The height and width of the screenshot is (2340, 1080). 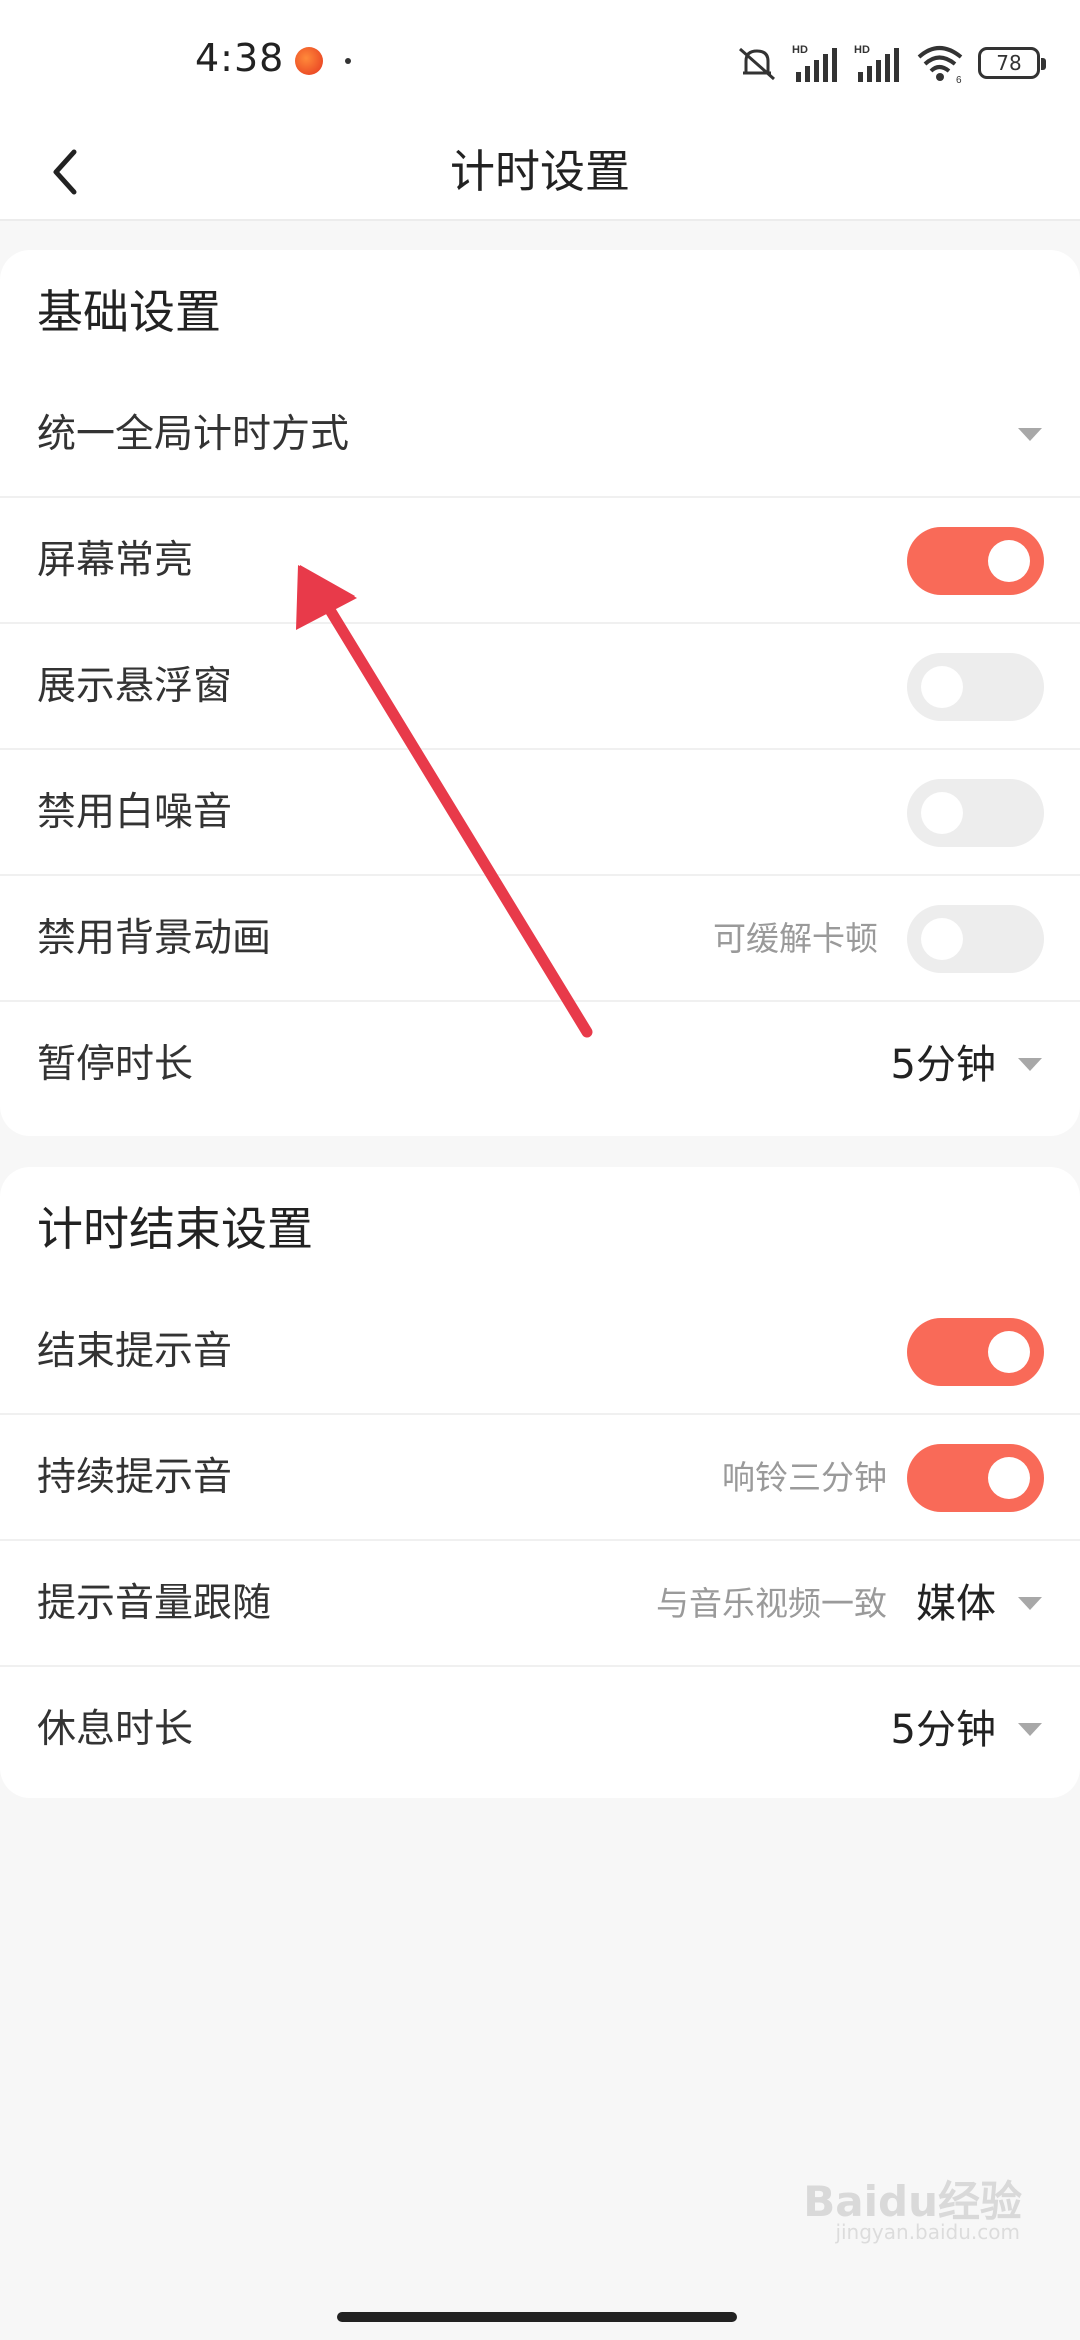 I want to click on page-title: 计时设置, so click(x=539, y=171).